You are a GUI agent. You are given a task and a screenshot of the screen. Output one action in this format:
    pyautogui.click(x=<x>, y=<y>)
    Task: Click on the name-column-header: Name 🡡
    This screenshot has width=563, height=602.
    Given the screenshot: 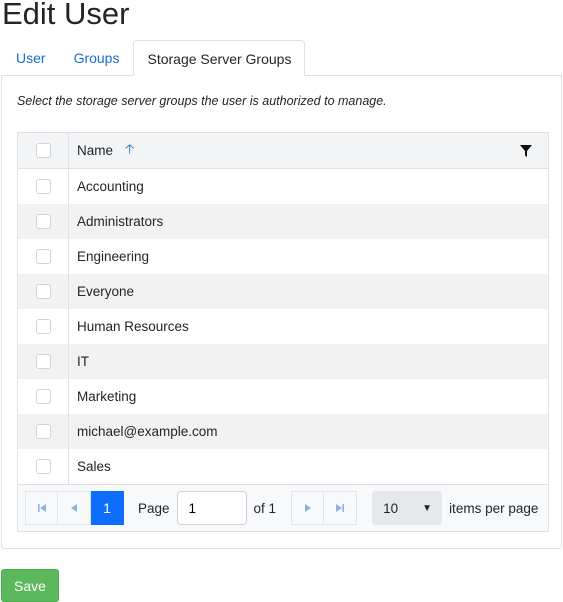 What is the action you would take?
    pyautogui.click(x=308, y=150)
    